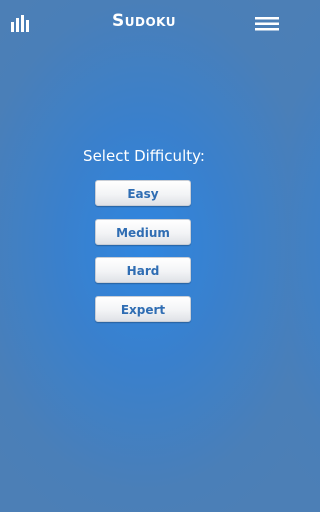  I want to click on difficulty-button-list: Easy Medium Hard Expert, so click(144, 257).